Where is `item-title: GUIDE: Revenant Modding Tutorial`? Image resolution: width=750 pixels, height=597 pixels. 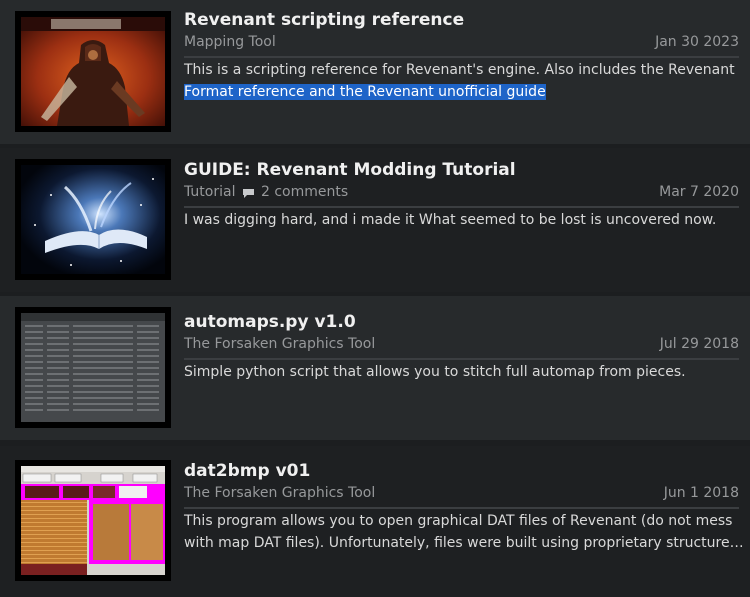
item-title: GUIDE: Revenant Modding Tutorial is located at coordinates (350, 170).